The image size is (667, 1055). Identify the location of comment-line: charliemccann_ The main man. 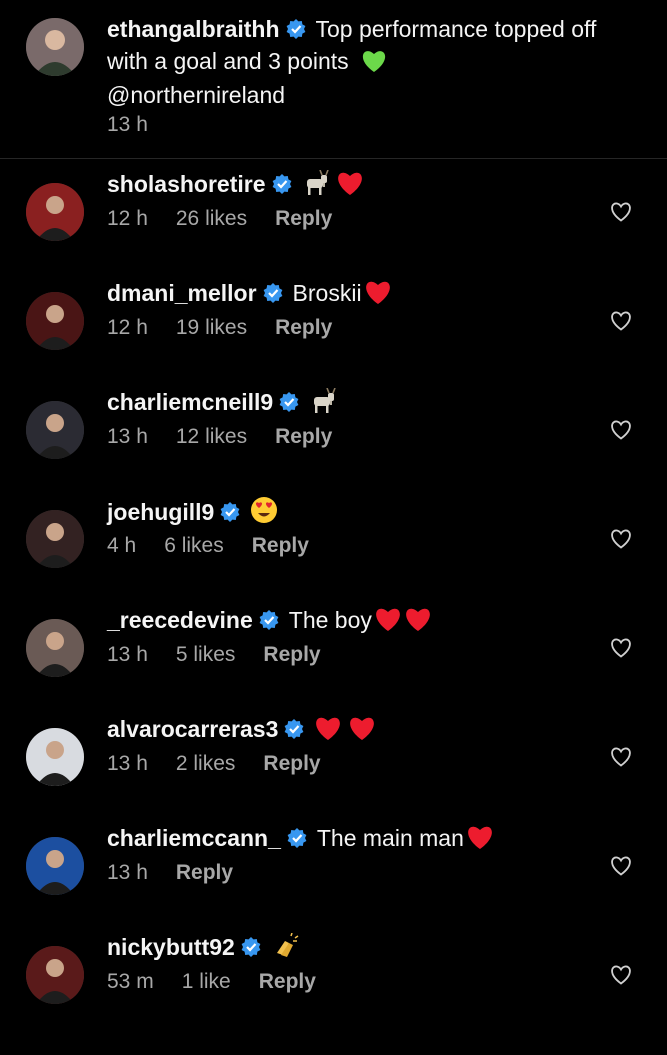
(300, 840).